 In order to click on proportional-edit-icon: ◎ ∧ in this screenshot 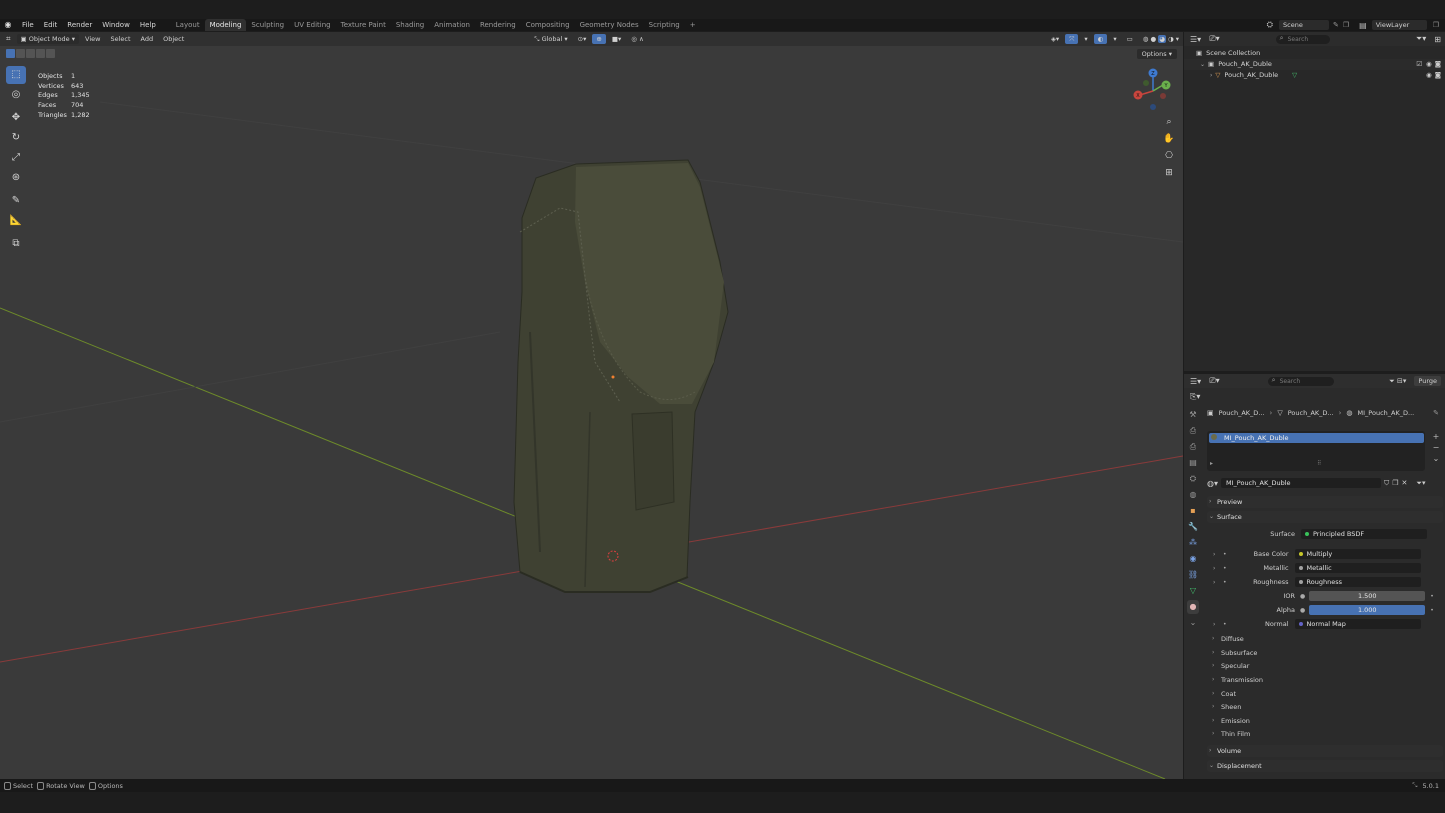, I will do `click(637, 39)`.